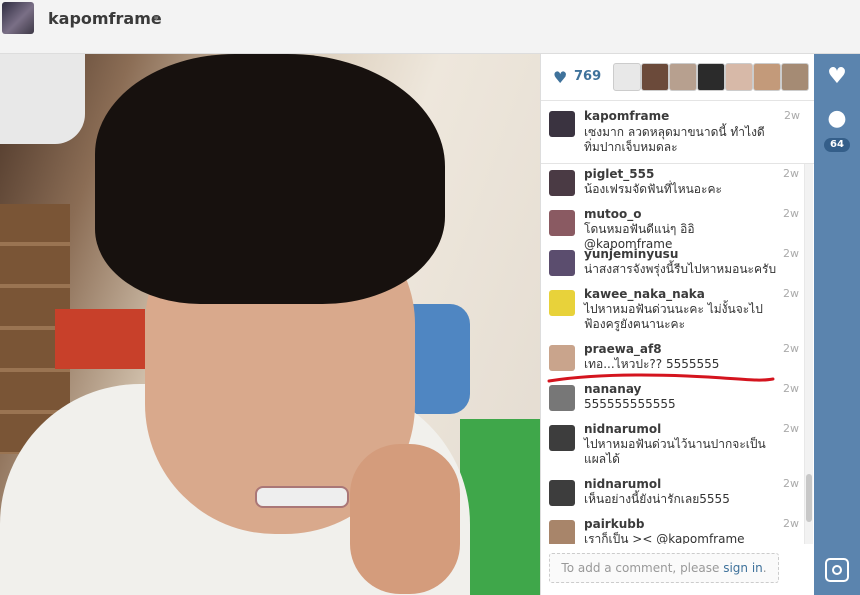  Describe the element at coordinates (613, 214) in the screenshot. I see `comment-user: mutoo_o` at that location.